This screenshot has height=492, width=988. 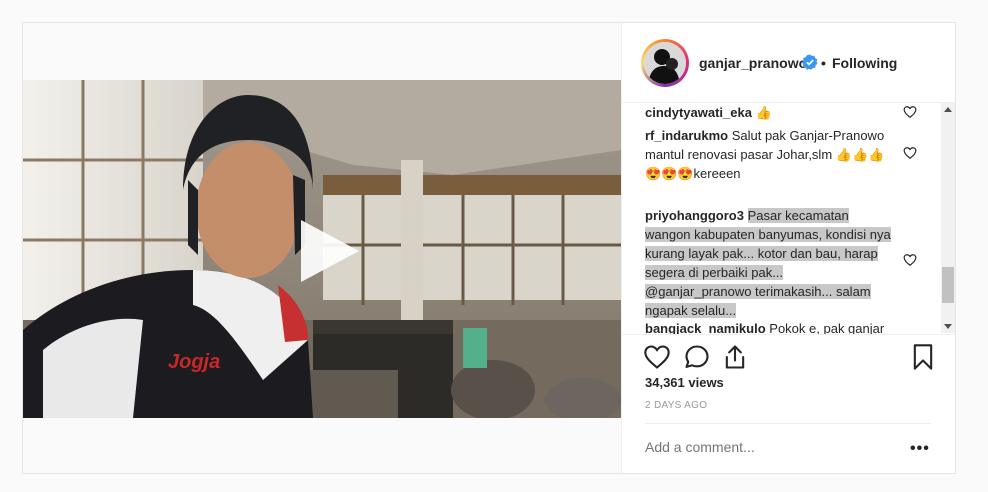 What do you see at coordinates (810, 62) in the screenshot?
I see `verified-badge-icon` at bounding box center [810, 62].